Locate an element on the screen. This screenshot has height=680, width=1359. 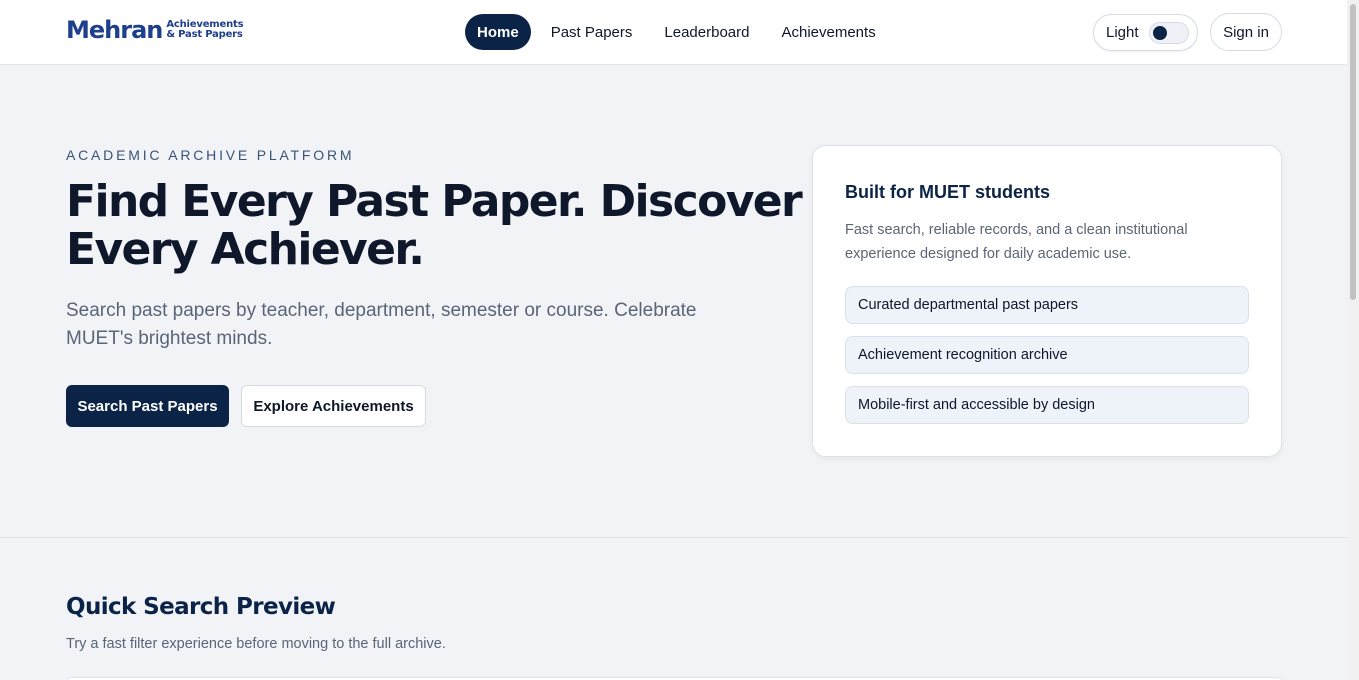
theme-toggle: Light is located at coordinates (1145, 32).